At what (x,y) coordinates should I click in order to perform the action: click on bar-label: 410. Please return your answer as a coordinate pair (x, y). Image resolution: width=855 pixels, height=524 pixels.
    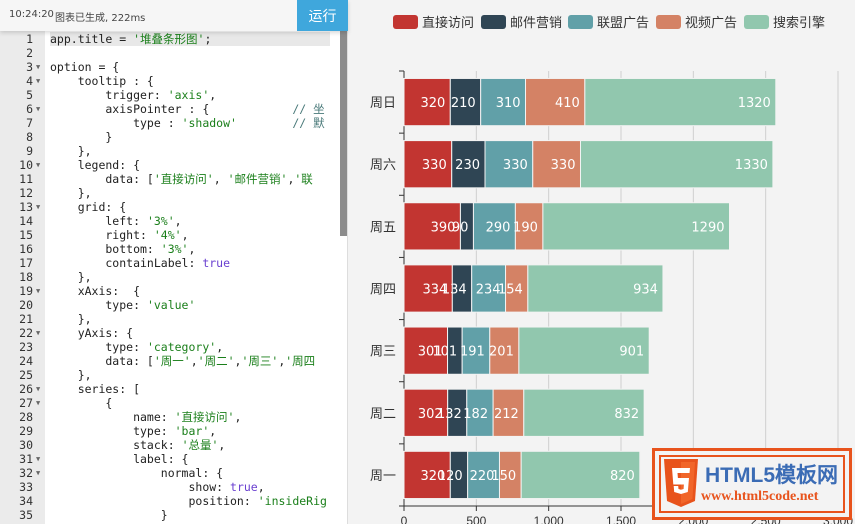
    Looking at the image, I should click on (567, 103).